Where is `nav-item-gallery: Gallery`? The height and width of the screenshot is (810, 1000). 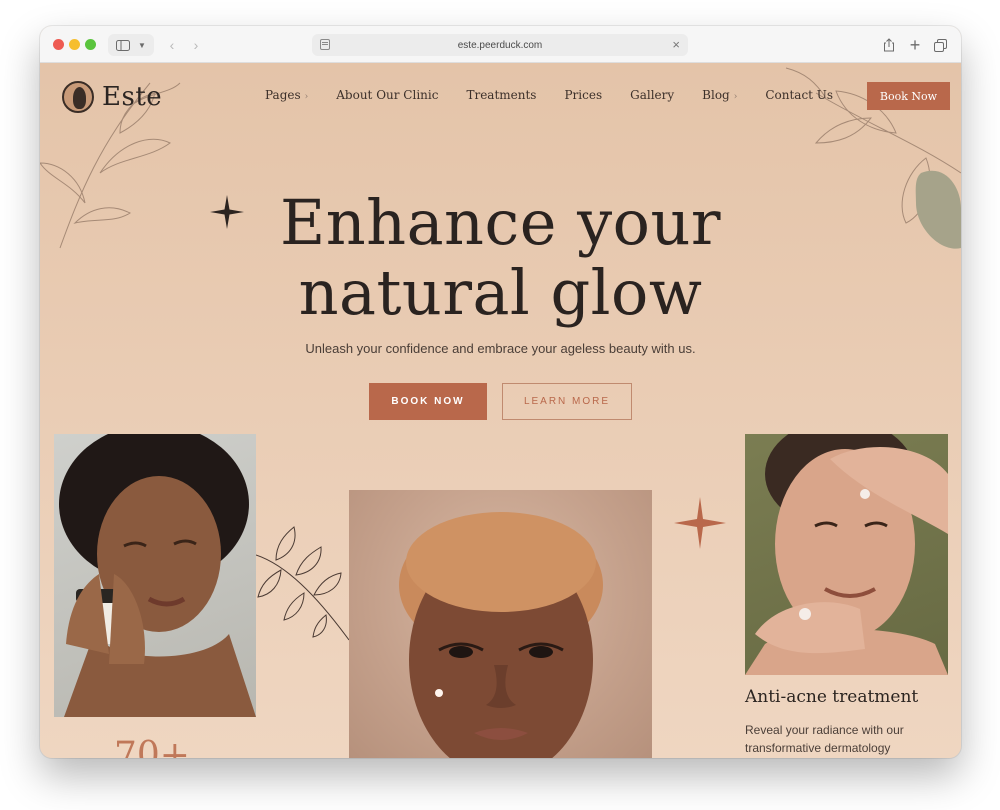 nav-item-gallery: Gallery is located at coordinates (652, 95).